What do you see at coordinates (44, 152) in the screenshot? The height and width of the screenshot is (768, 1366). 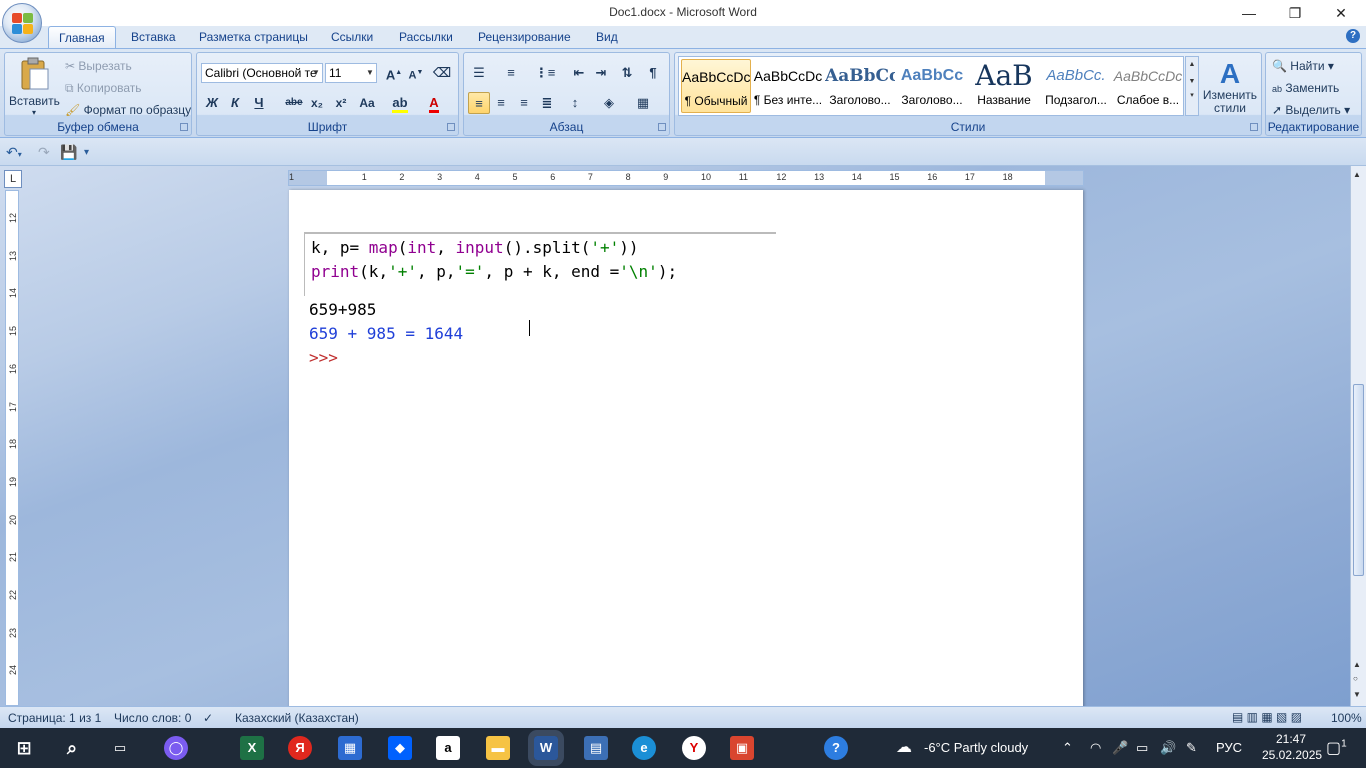 I see `redo-icon: ↷` at bounding box center [44, 152].